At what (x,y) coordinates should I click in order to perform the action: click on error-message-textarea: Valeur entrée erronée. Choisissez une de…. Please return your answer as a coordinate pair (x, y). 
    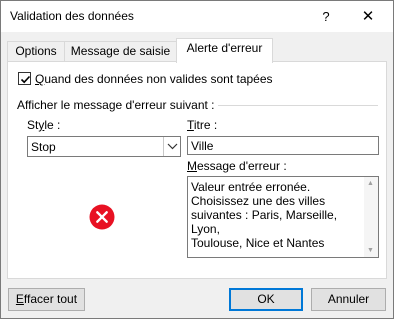
    Looking at the image, I should click on (283, 217).